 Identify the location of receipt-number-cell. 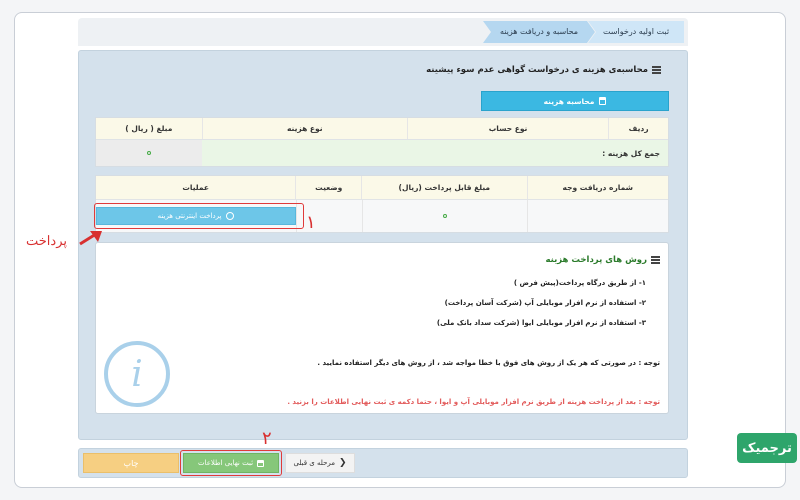
(597, 216).